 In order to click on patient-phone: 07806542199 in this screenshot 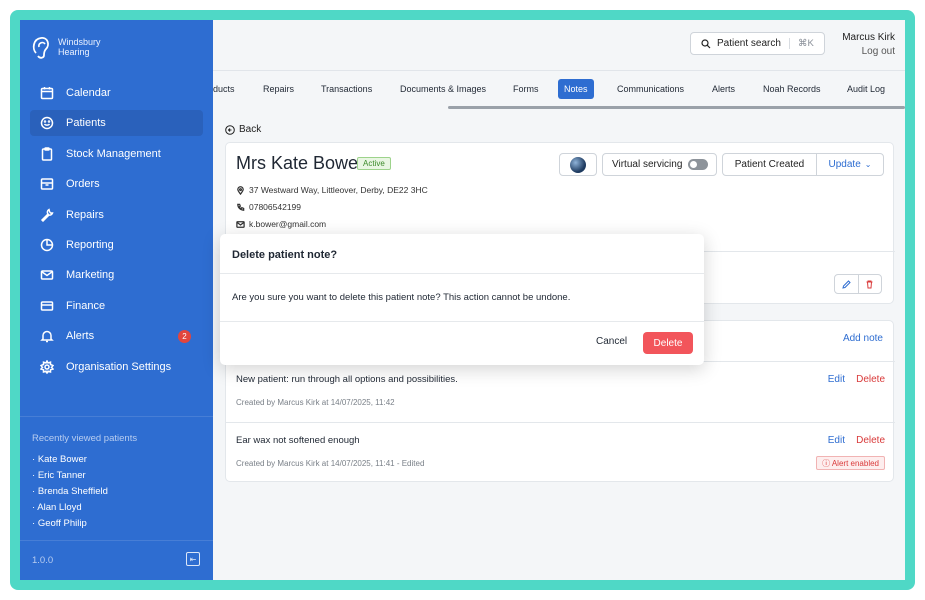, I will do `click(268, 207)`.